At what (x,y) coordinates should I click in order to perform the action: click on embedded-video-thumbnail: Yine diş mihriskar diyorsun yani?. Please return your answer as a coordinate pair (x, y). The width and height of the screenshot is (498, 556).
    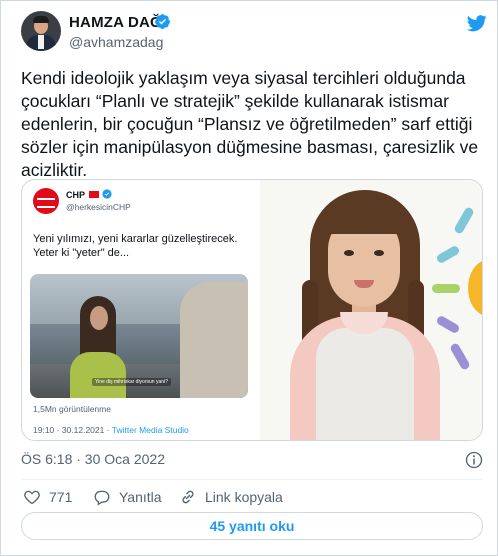
    Looking at the image, I should click on (139, 336).